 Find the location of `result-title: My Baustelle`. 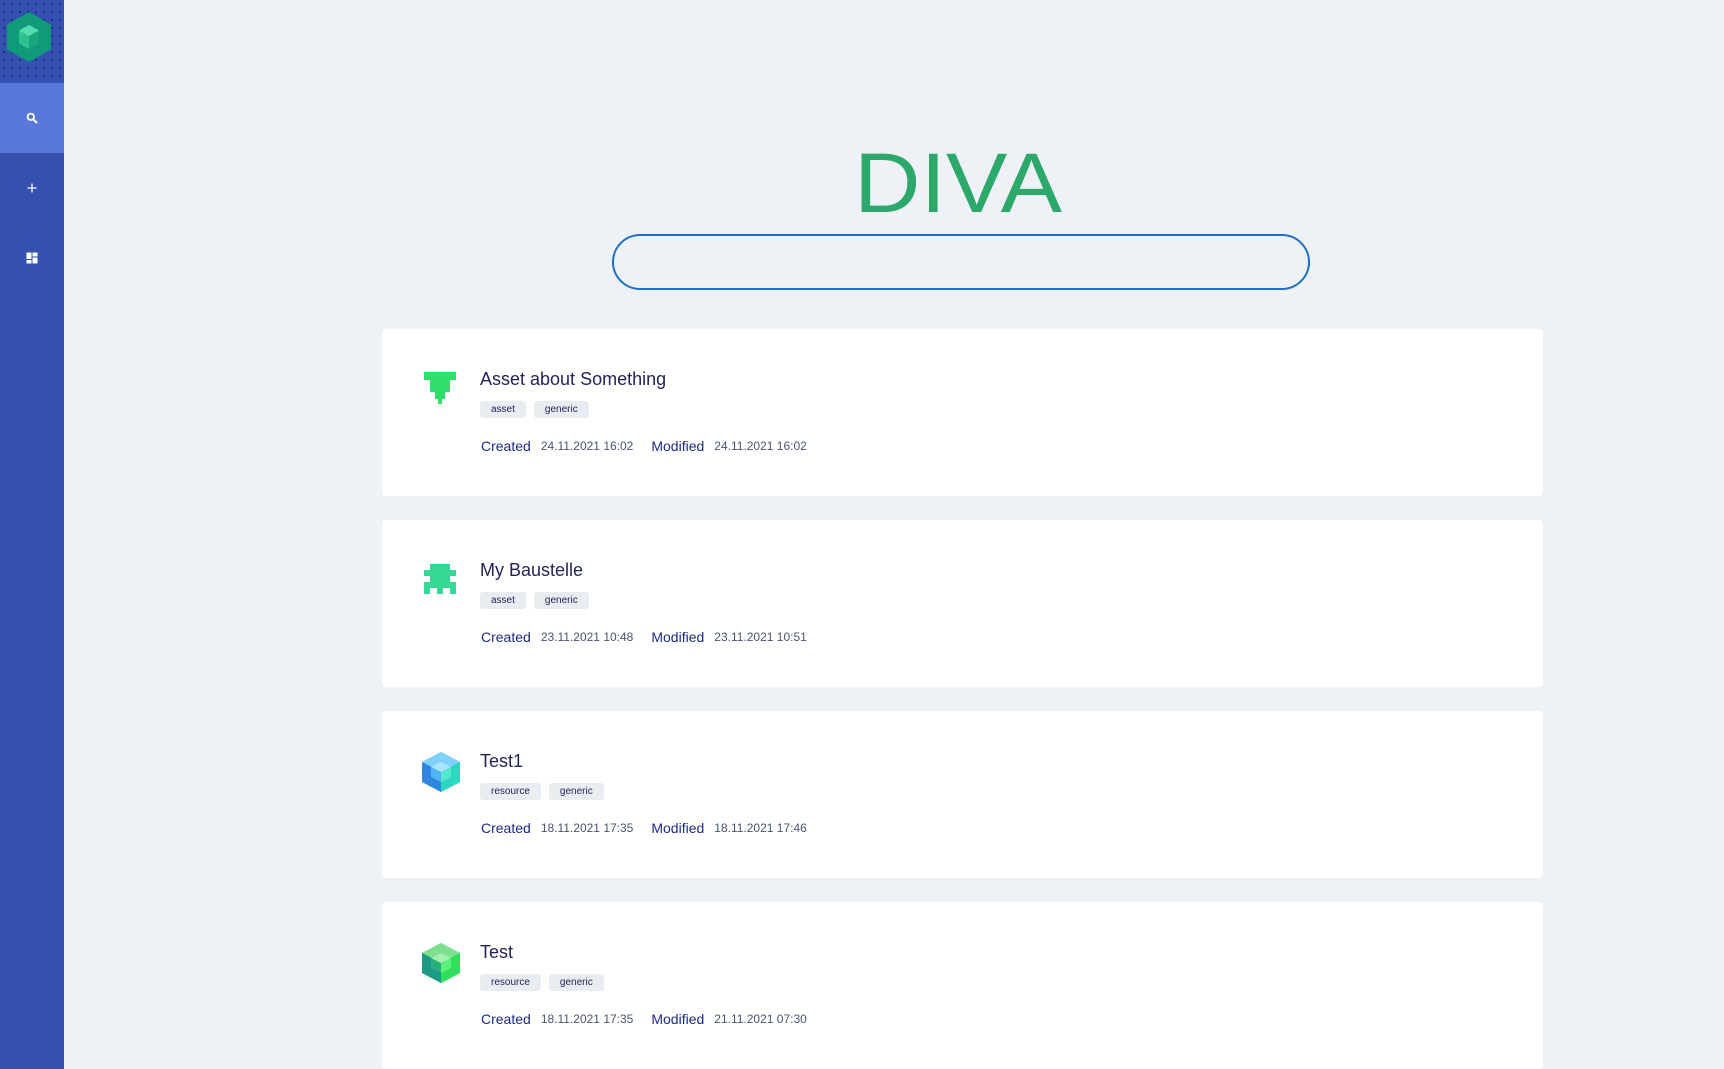

result-title: My Baustelle is located at coordinates (531, 570).